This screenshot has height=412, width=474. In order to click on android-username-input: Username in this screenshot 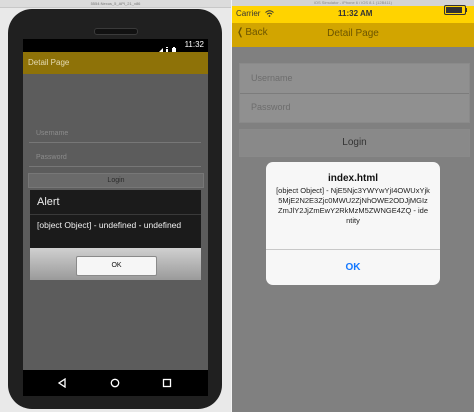, I will do `click(115, 134)`.